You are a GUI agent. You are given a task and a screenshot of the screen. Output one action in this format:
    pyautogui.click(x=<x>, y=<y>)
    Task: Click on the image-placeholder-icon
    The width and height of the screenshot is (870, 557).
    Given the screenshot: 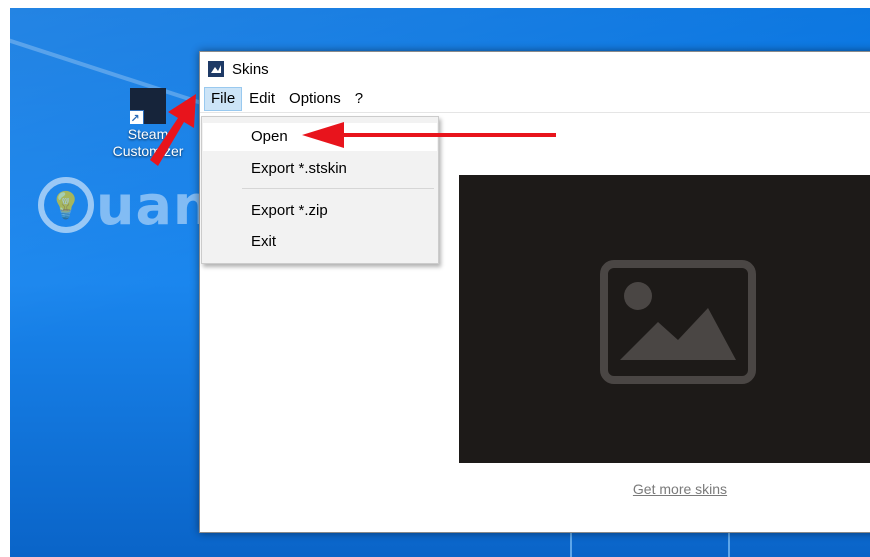 What is the action you would take?
    pyautogui.click(x=678, y=322)
    